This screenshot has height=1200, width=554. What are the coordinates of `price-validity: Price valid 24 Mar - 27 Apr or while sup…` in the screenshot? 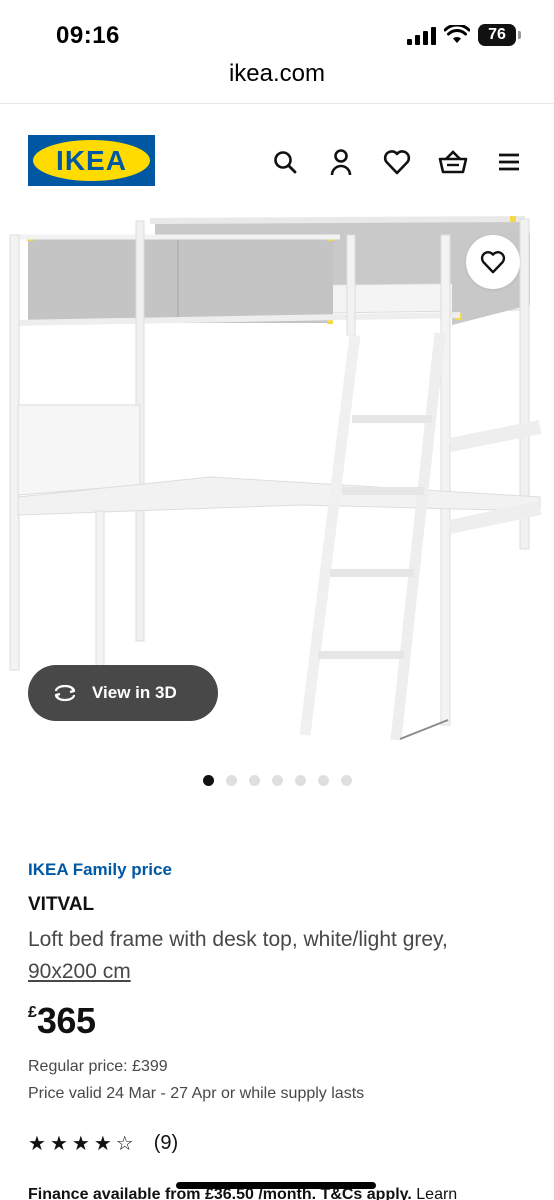 It's located at (196, 1093).